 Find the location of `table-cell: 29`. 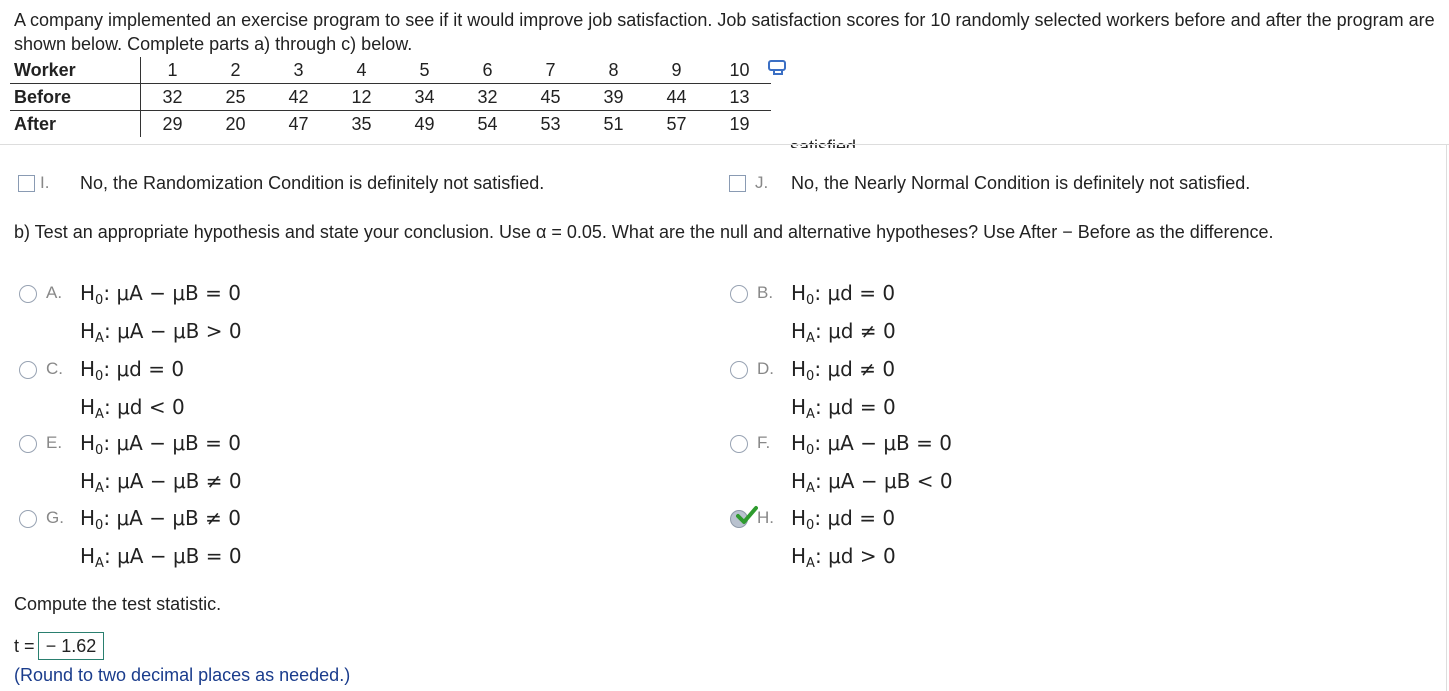

table-cell: 29 is located at coordinates (172, 123).